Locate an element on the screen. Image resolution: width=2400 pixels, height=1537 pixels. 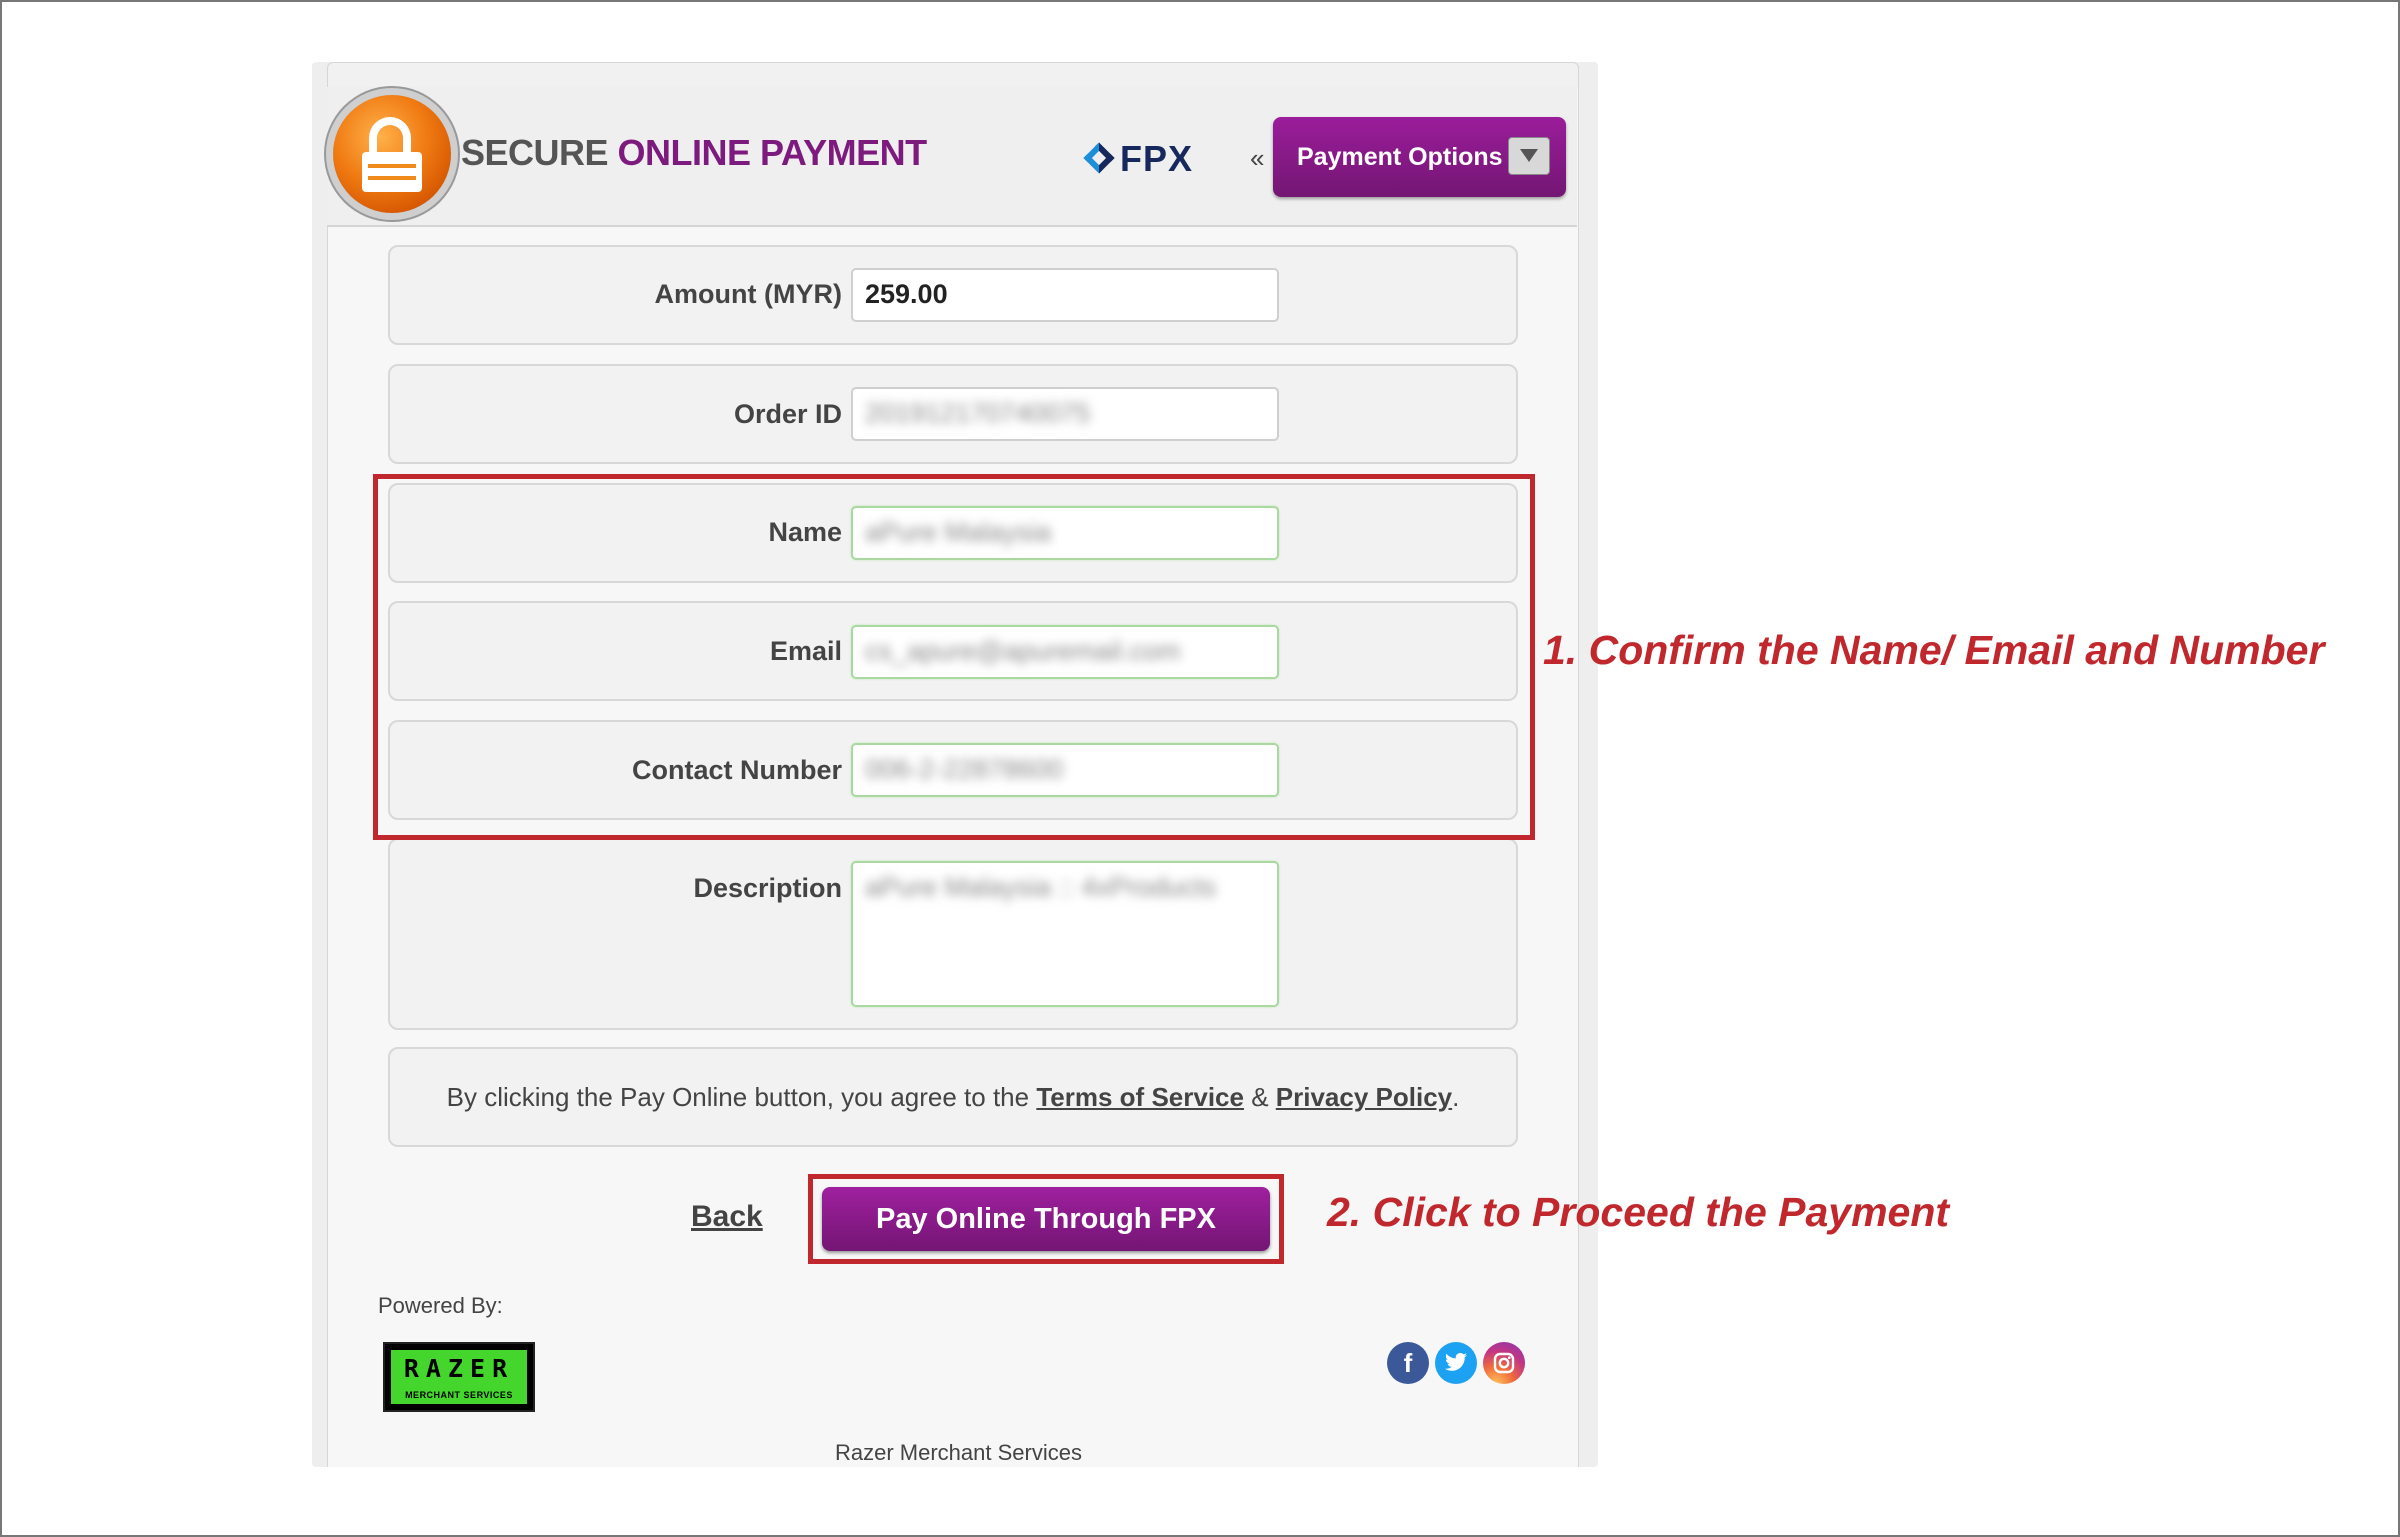
instagram-icon is located at coordinates (1504, 1363).